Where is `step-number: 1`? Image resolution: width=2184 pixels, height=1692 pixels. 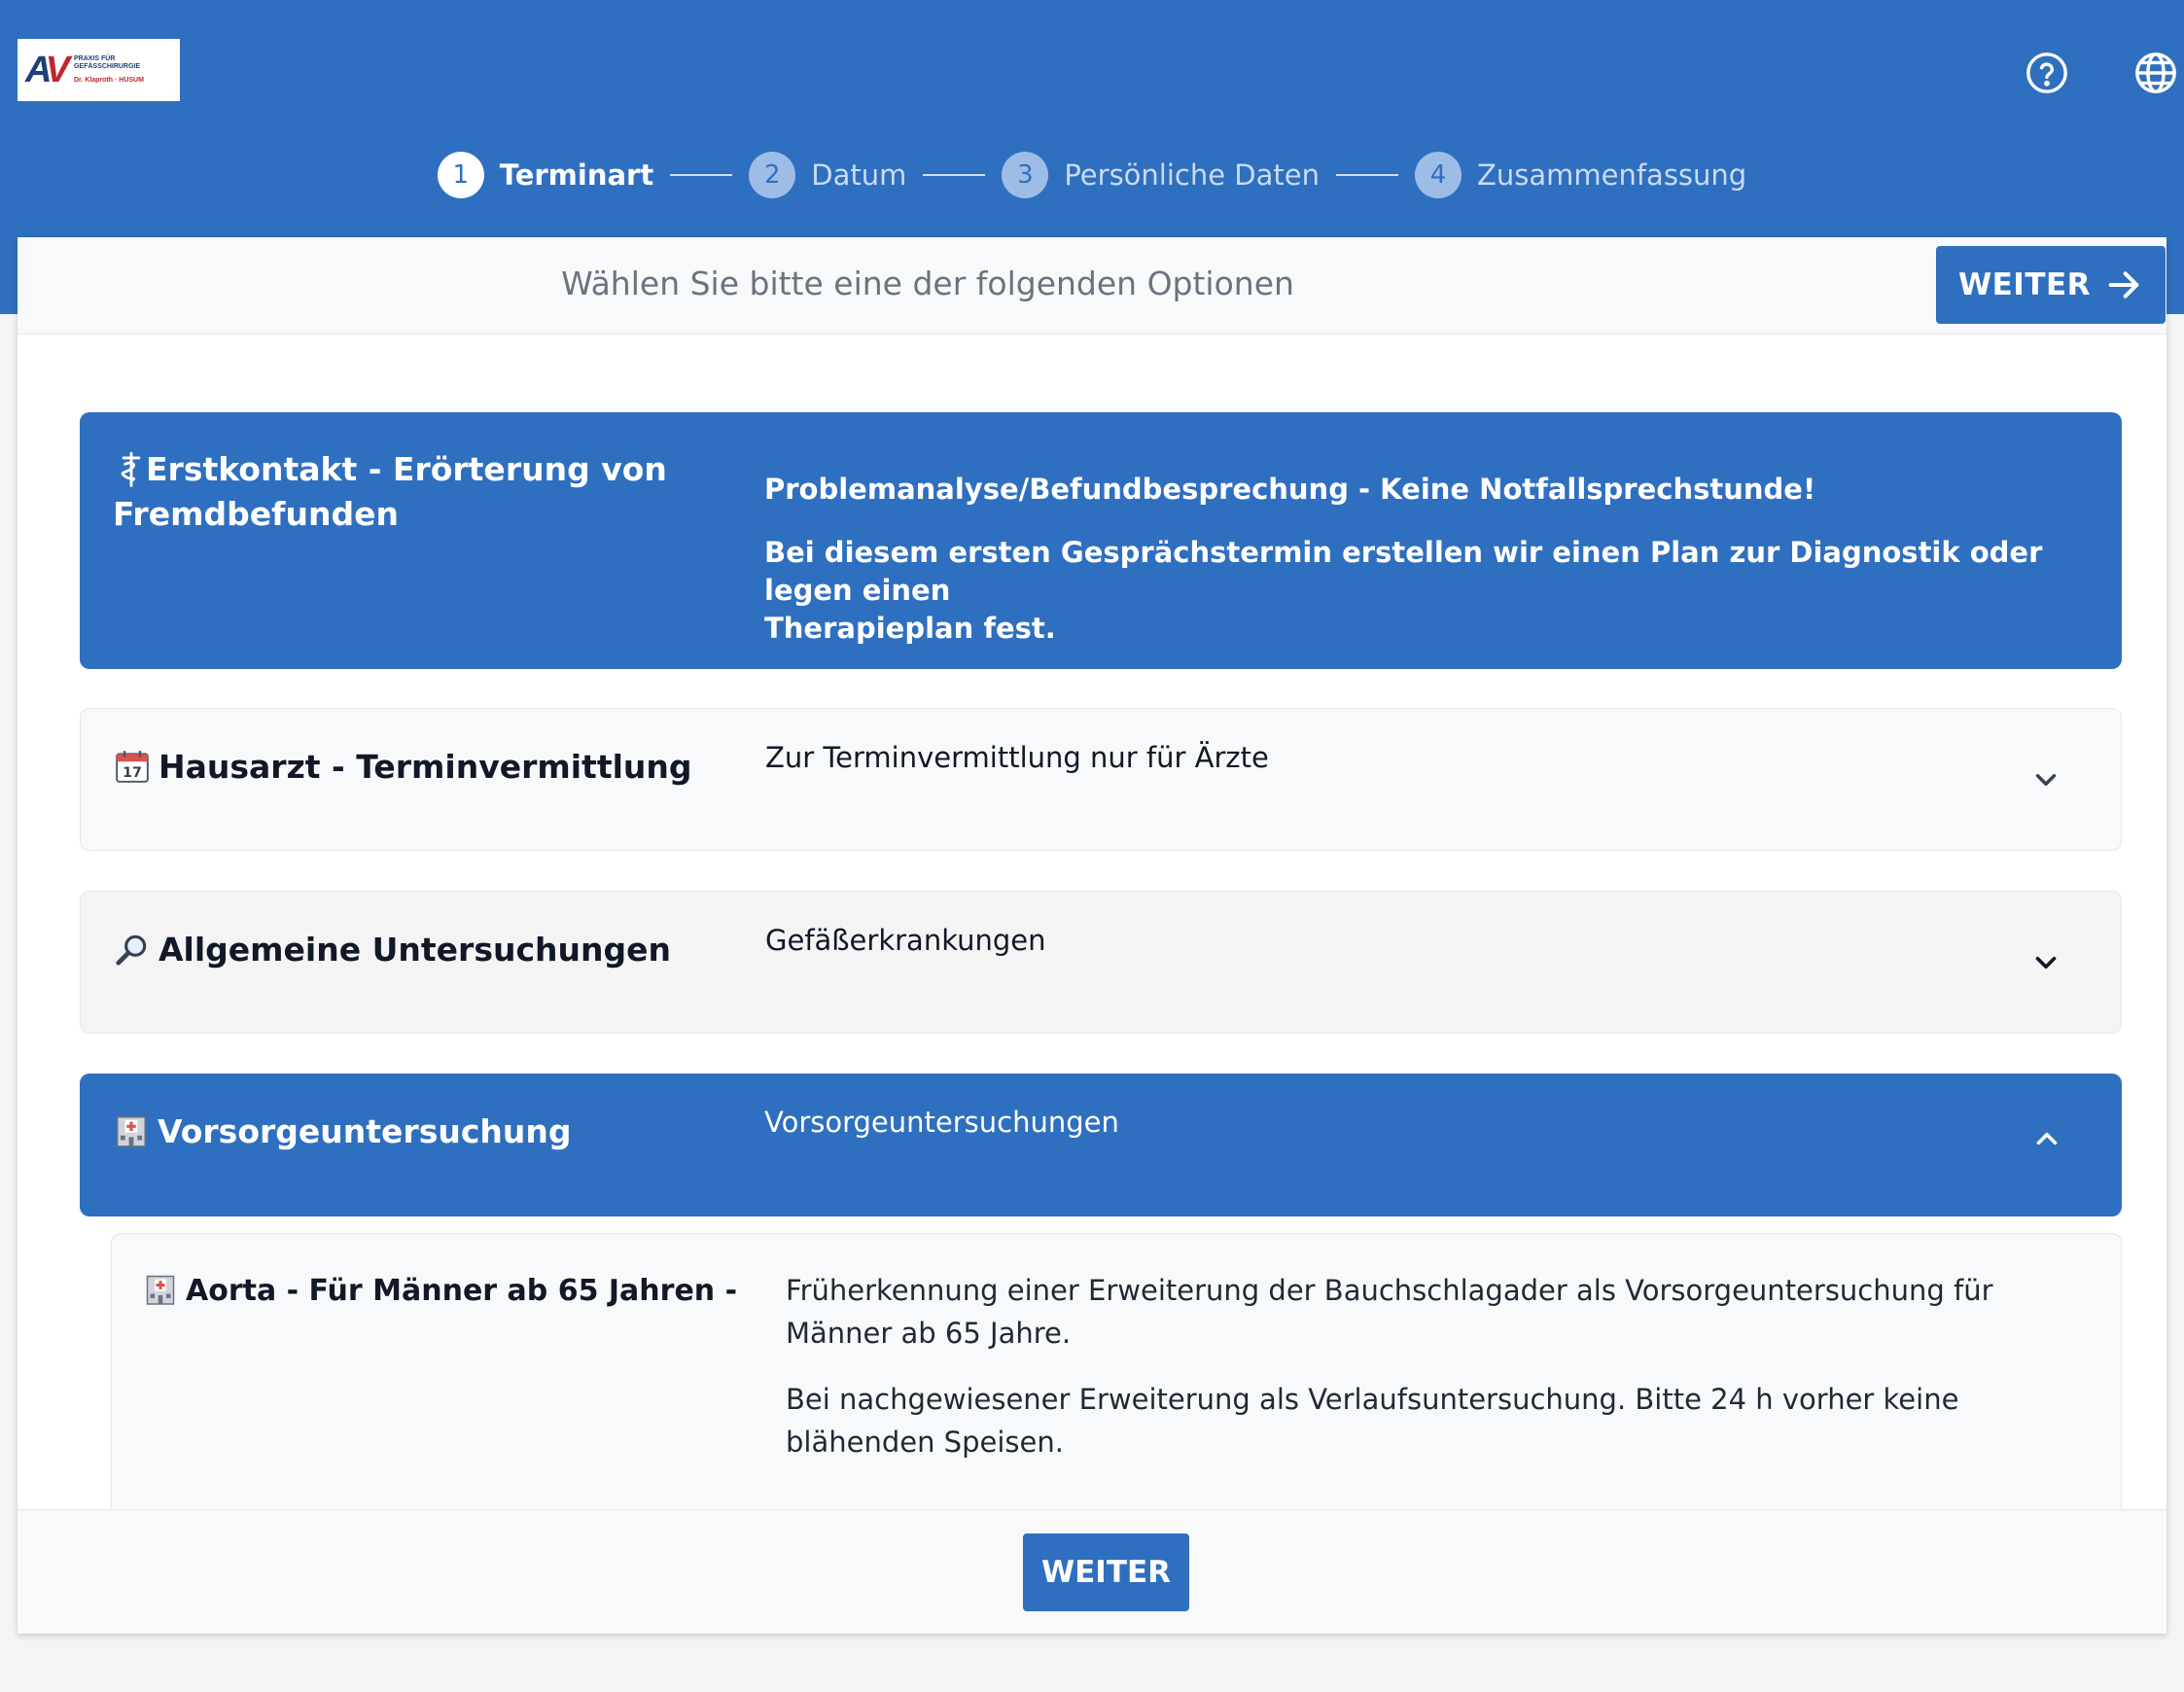
step-number: 1 is located at coordinates (460, 175).